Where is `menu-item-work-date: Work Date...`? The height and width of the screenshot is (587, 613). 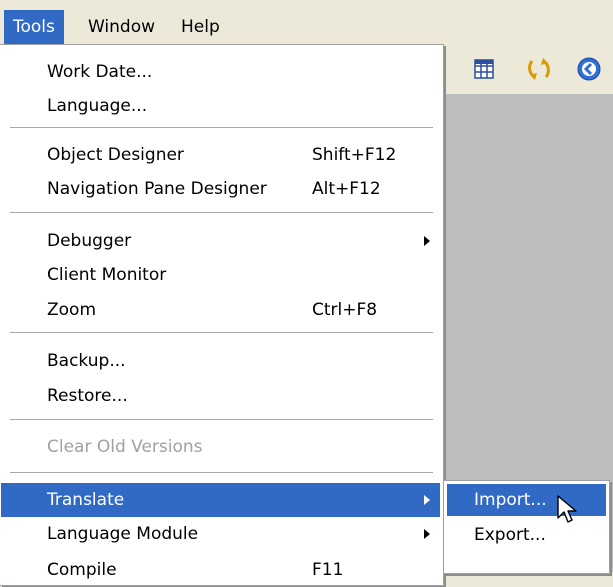
menu-item-work-date: Work Date... is located at coordinates (220, 72).